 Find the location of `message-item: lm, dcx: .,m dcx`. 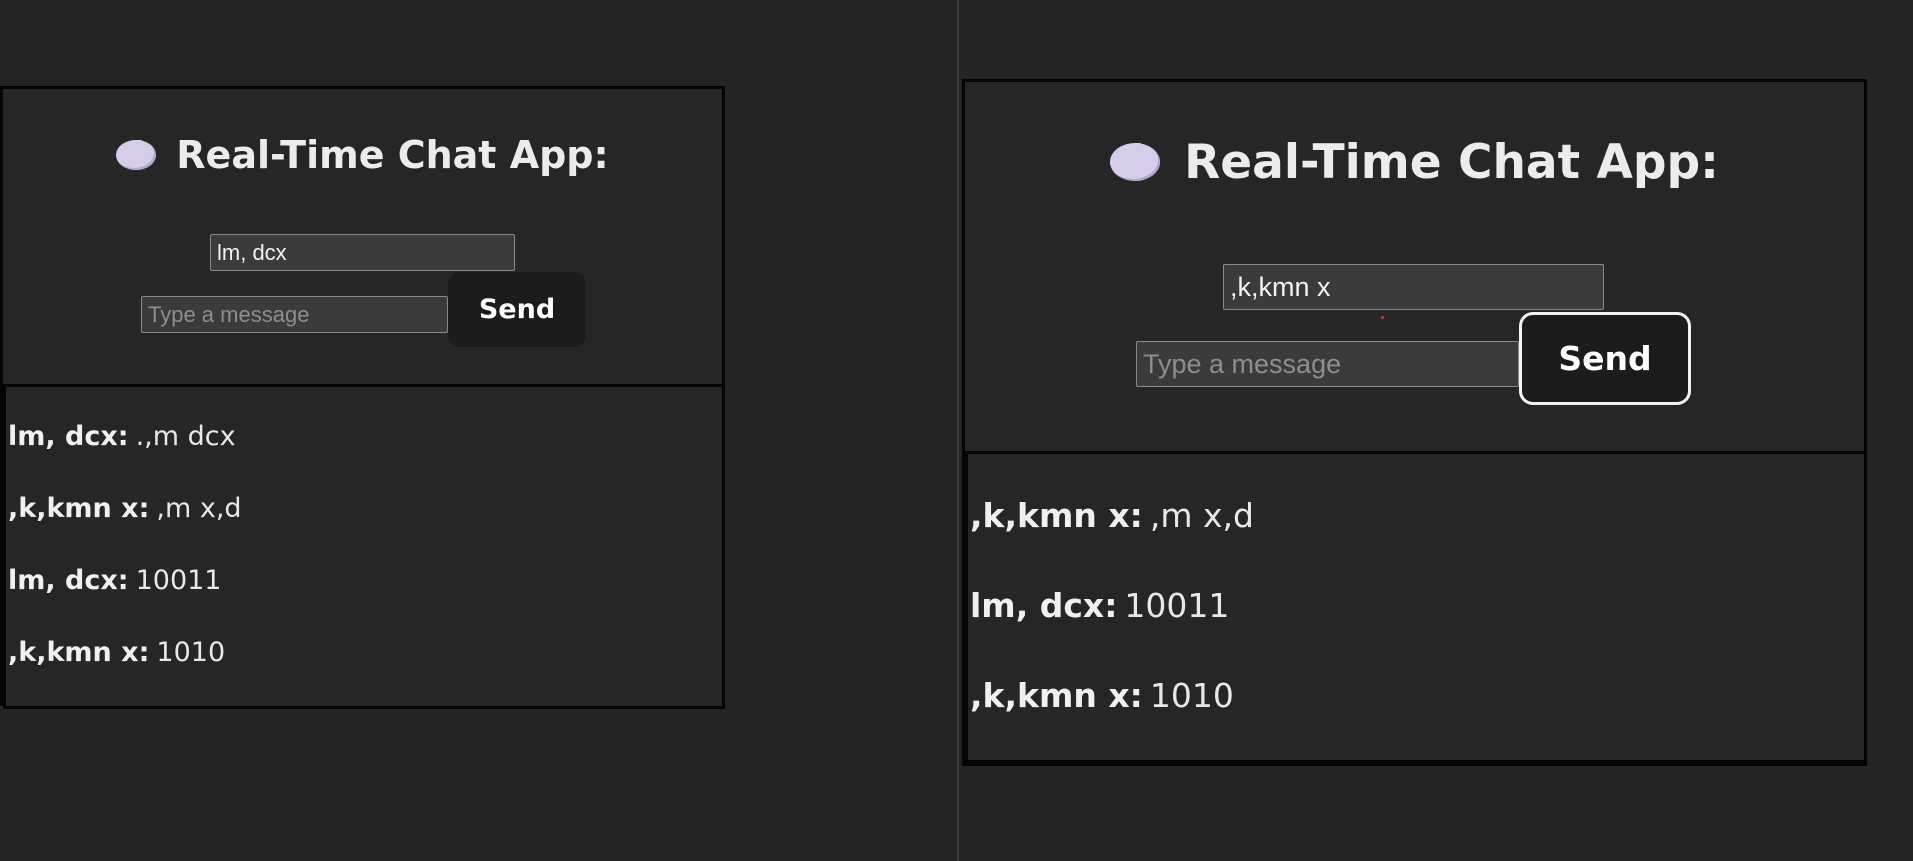

message-item: lm, dcx: .,m dcx is located at coordinates (122, 436).